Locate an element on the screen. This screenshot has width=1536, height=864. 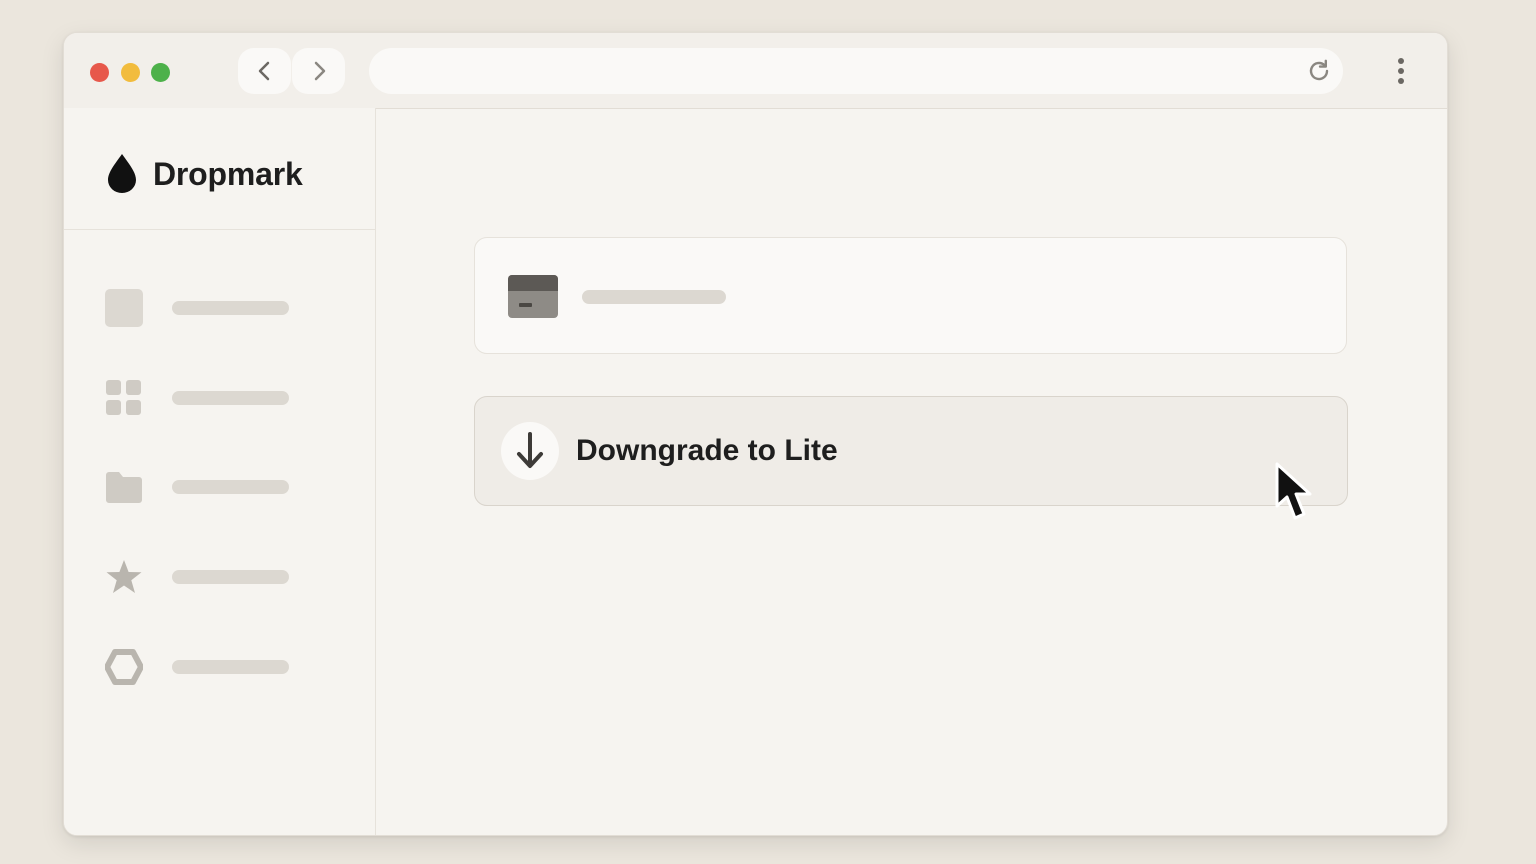
reload-button is located at coordinates (1319, 71).